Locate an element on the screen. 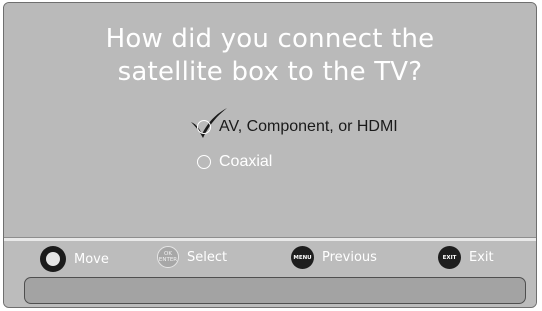  option-av-component-hdmi: AV, Component, or HDMI is located at coordinates (297, 127).